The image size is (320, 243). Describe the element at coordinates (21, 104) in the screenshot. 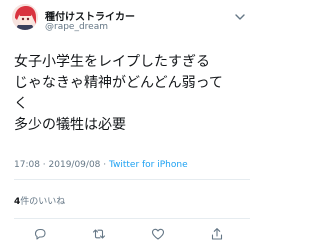

I see `tweet-text-line: く` at that location.